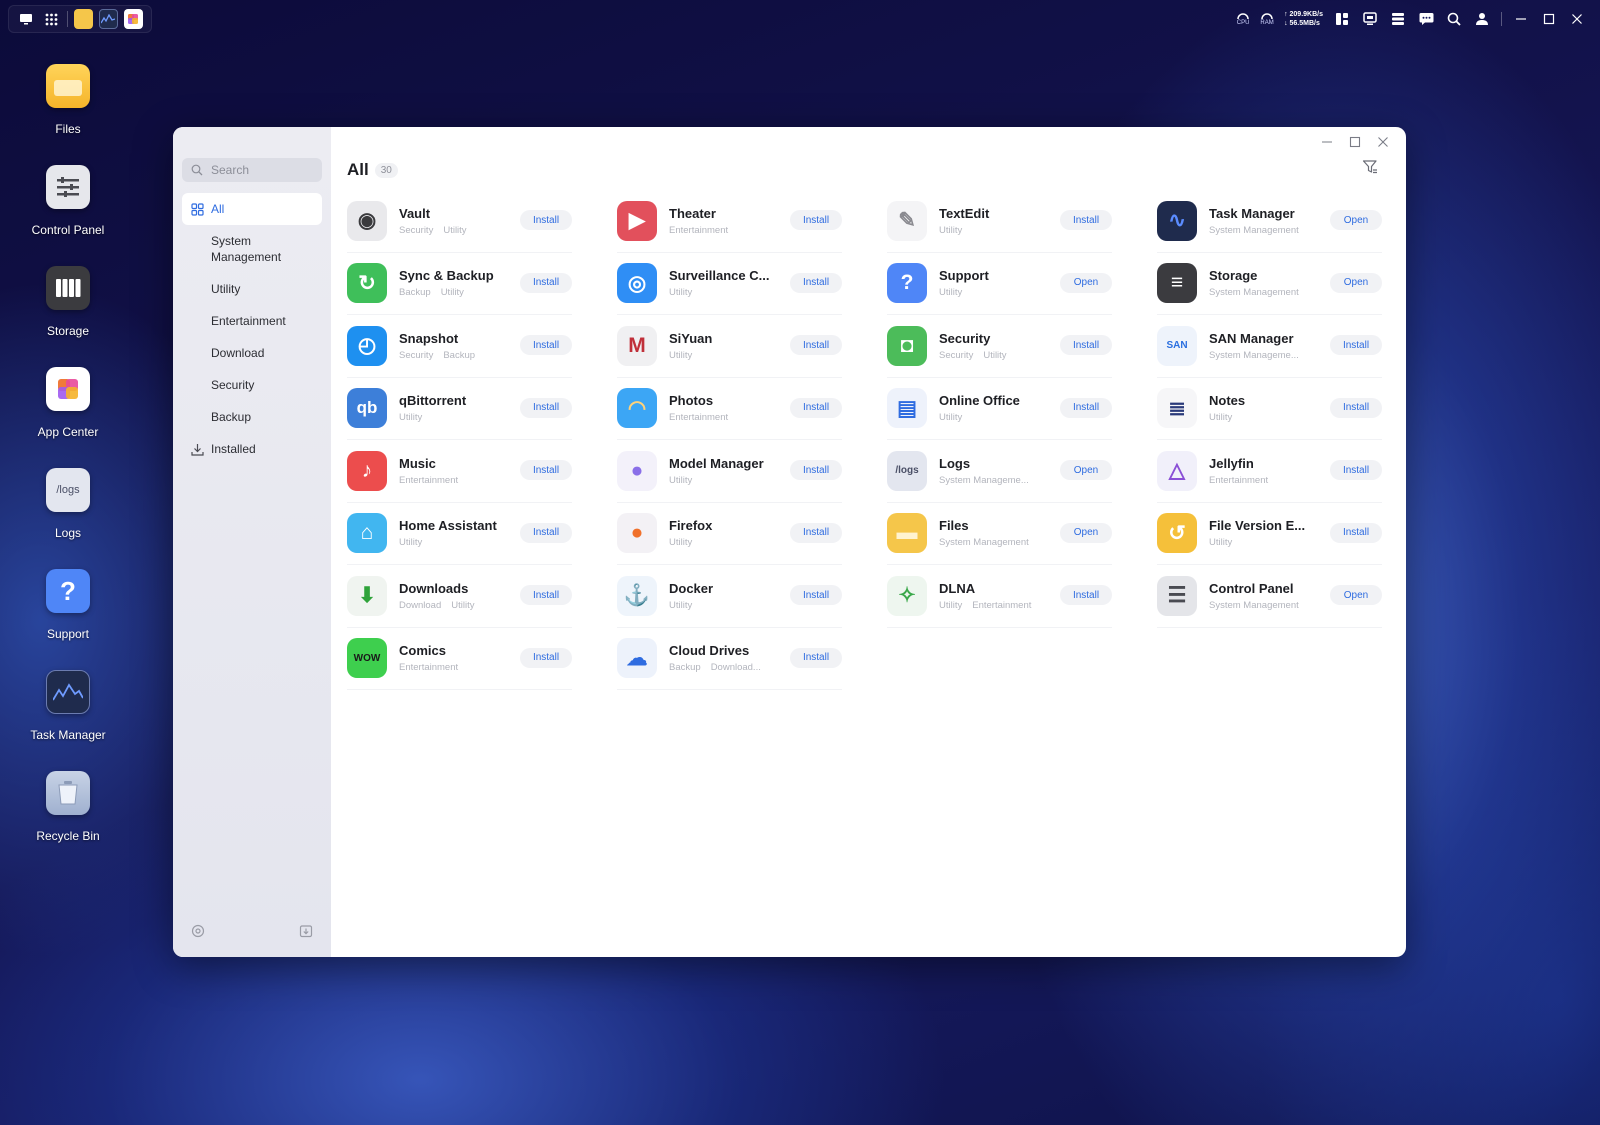  What do you see at coordinates (1327, 142) in the screenshot?
I see `window-minimize-icon` at bounding box center [1327, 142].